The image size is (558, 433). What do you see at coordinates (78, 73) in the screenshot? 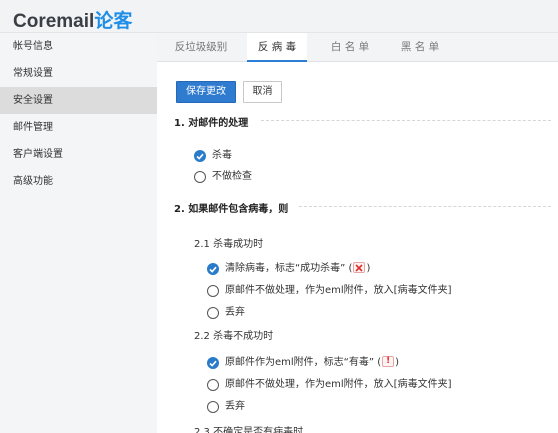
I see `sidebar-item-general-settings: 常规设置` at bounding box center [78, 73].